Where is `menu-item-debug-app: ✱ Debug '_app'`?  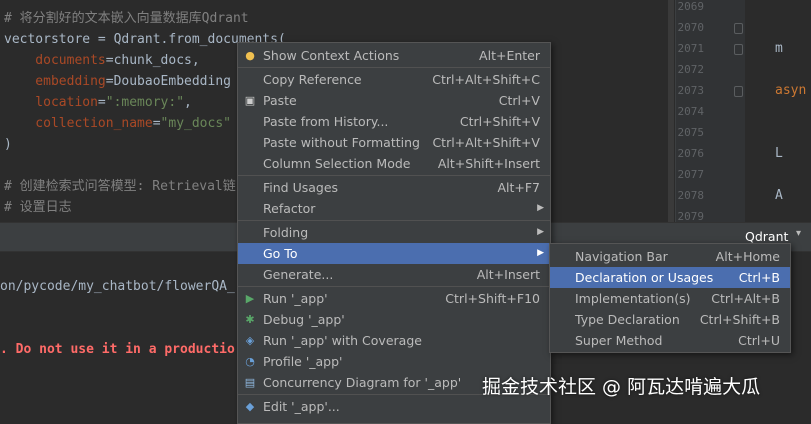
menu-item-debug-app: ✱ Debug '_app' is located at coordinates (394, 319).